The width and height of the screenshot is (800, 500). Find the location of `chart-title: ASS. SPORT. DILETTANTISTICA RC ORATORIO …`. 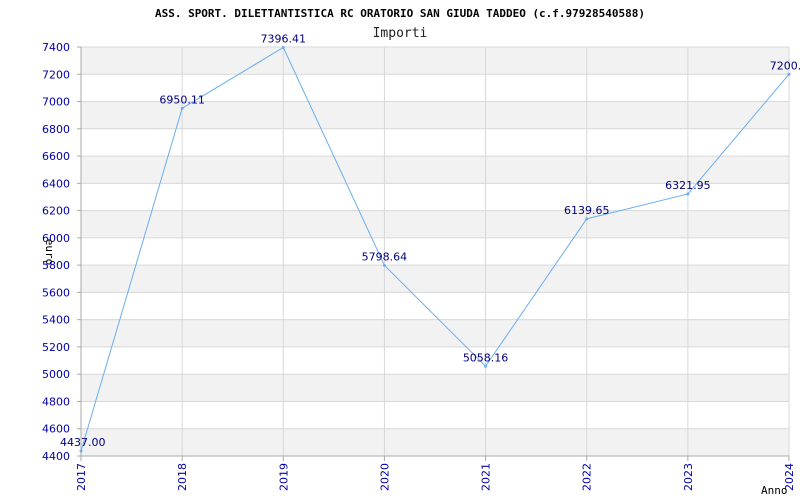

chart-title: ASS. SPORT. DILETTANTISTICA RC ORATORIO … is located at coordinates (400, 13).